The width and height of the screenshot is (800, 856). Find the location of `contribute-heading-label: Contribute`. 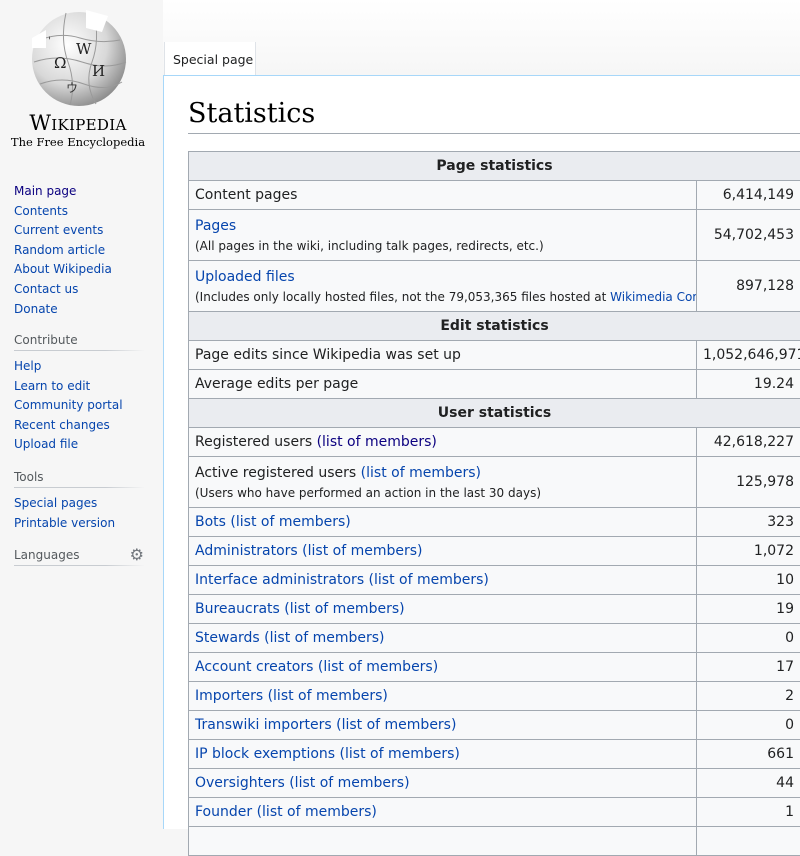

contribute-heading-label: Contribute is located at coordinates (46, 340).